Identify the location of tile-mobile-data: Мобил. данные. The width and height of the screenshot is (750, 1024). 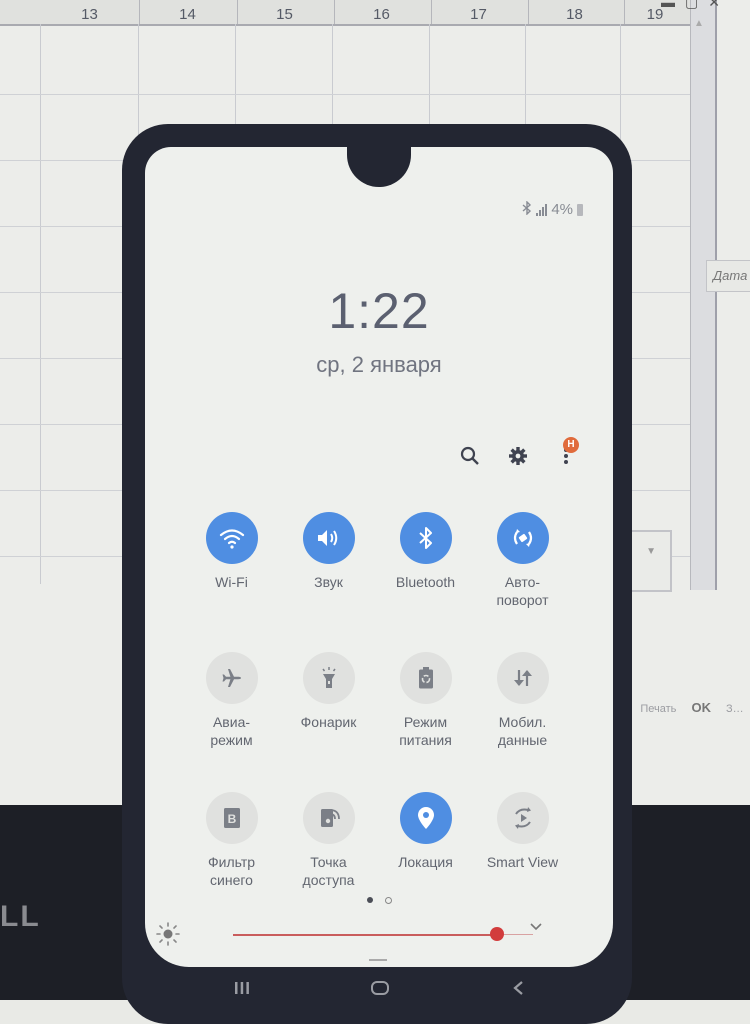
(522, 714).